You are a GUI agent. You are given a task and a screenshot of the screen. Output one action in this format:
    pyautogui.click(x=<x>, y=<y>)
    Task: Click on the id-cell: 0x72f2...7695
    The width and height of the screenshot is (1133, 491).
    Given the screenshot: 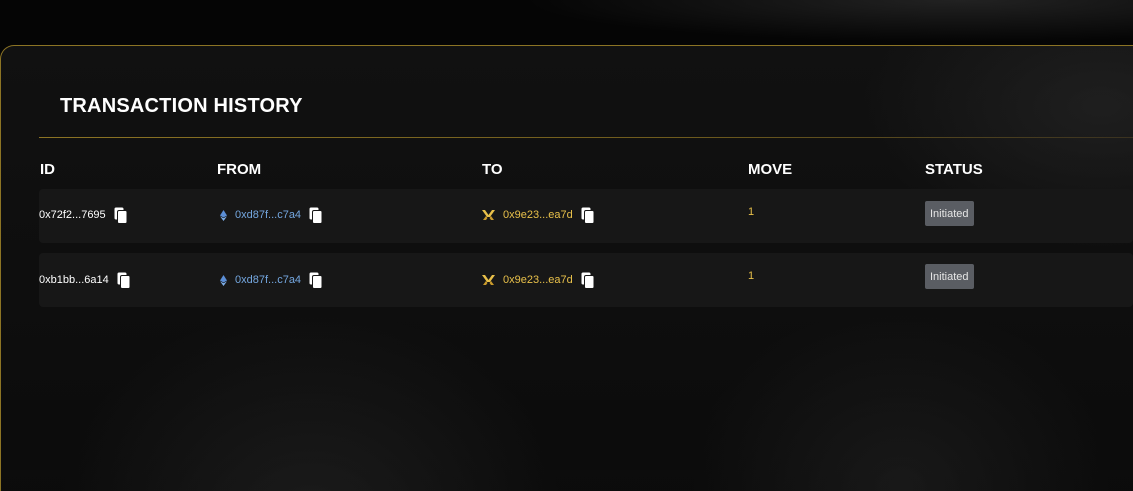 What is the action you would take?
    pyautogui.click(x=83, y=215)
    